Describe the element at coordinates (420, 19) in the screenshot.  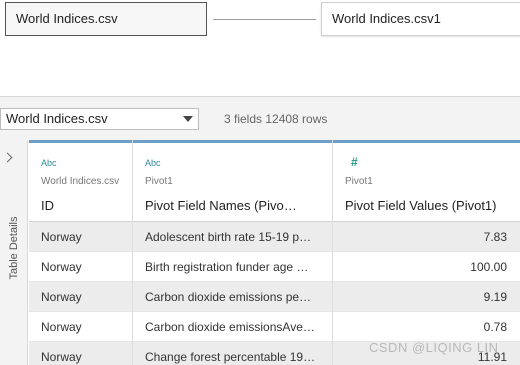
I see `flow-node-world-indices-1: World Indices.csv1` at that location.